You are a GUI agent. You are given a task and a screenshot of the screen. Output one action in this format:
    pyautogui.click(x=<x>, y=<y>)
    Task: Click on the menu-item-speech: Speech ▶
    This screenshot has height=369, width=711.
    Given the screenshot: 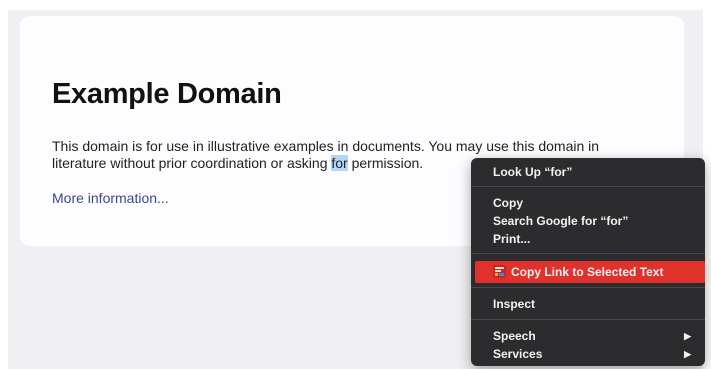 What is the action you would take?
    pyautogui.click(x=588, y=336)
    